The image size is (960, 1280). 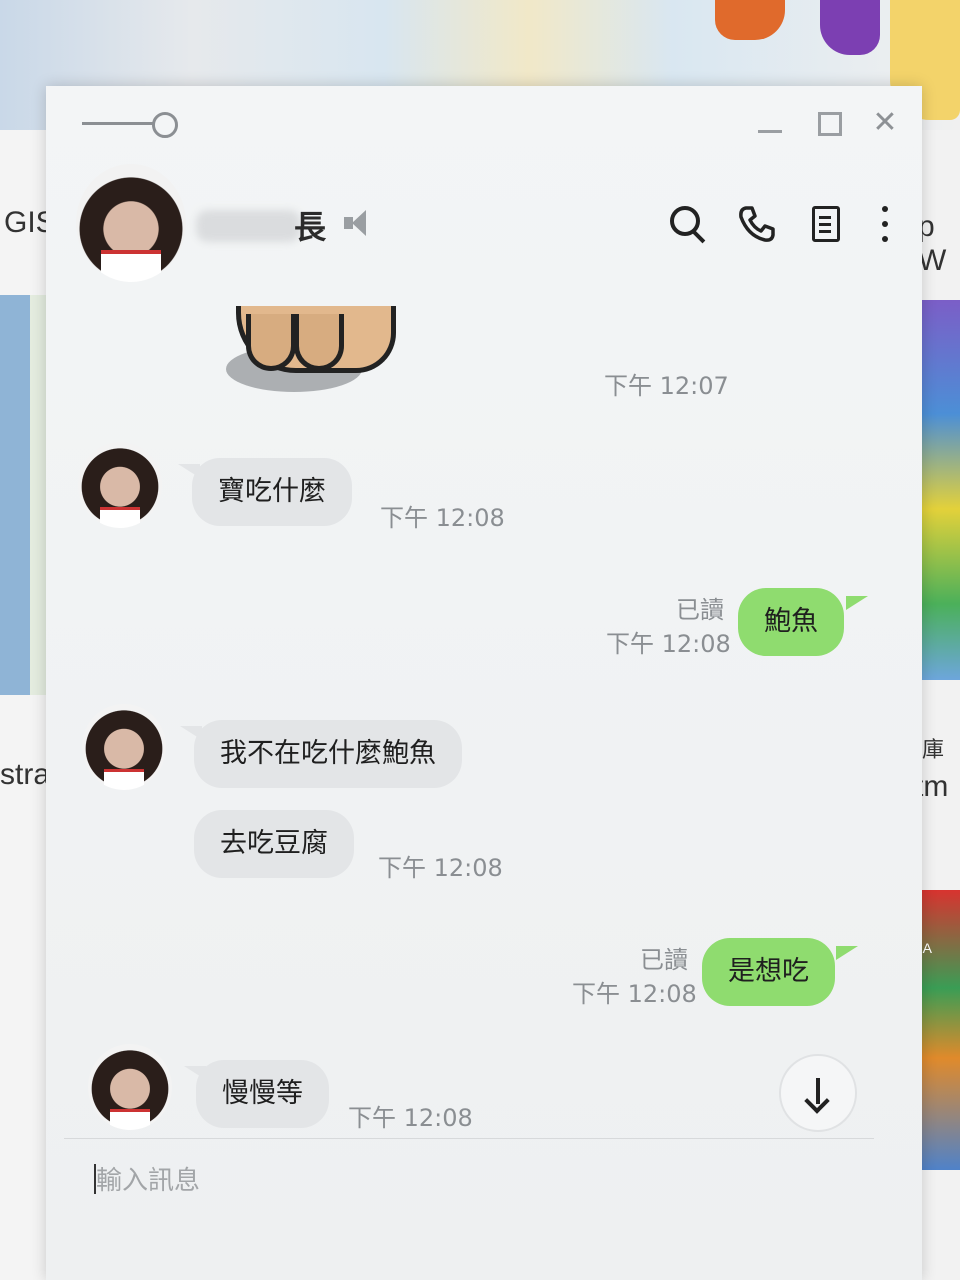 What do you see at coordinates (886, 224) in the screenshot?
I see `more-icon` at bounding box center [886, 224].